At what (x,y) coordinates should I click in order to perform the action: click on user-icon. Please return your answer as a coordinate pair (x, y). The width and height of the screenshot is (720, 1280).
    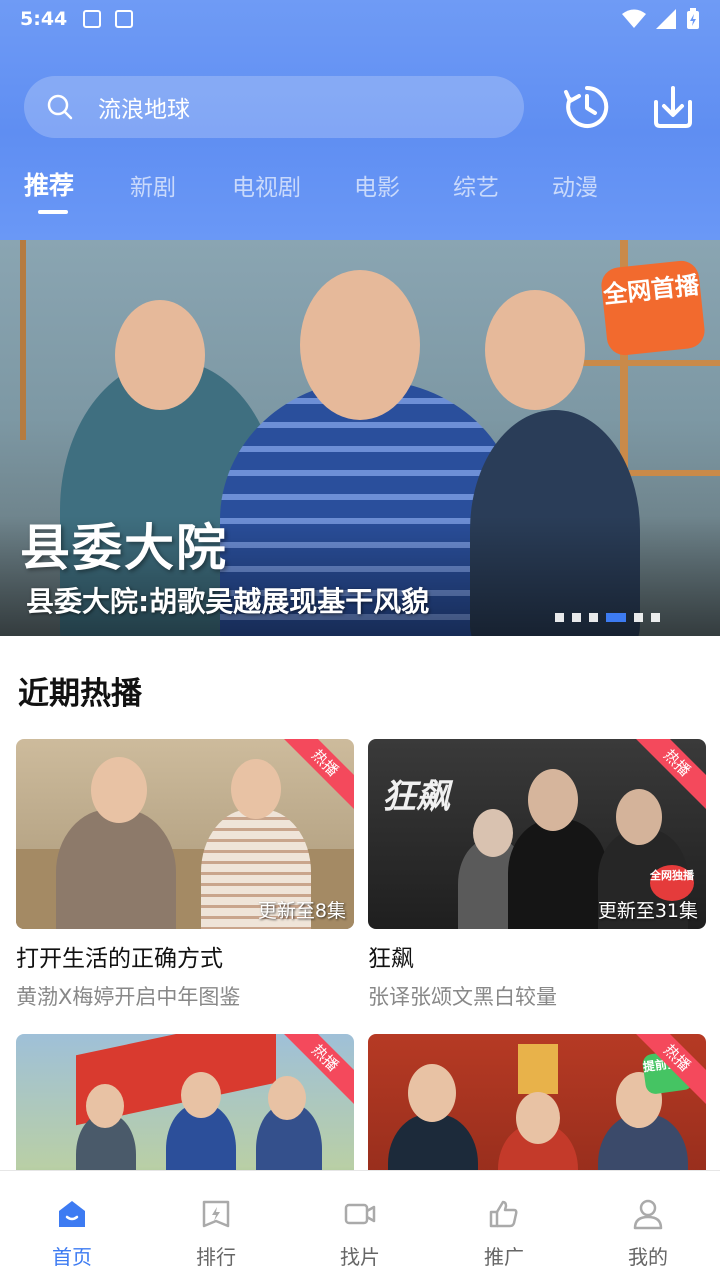
    Looking at the image, I should click on (648, 1214).